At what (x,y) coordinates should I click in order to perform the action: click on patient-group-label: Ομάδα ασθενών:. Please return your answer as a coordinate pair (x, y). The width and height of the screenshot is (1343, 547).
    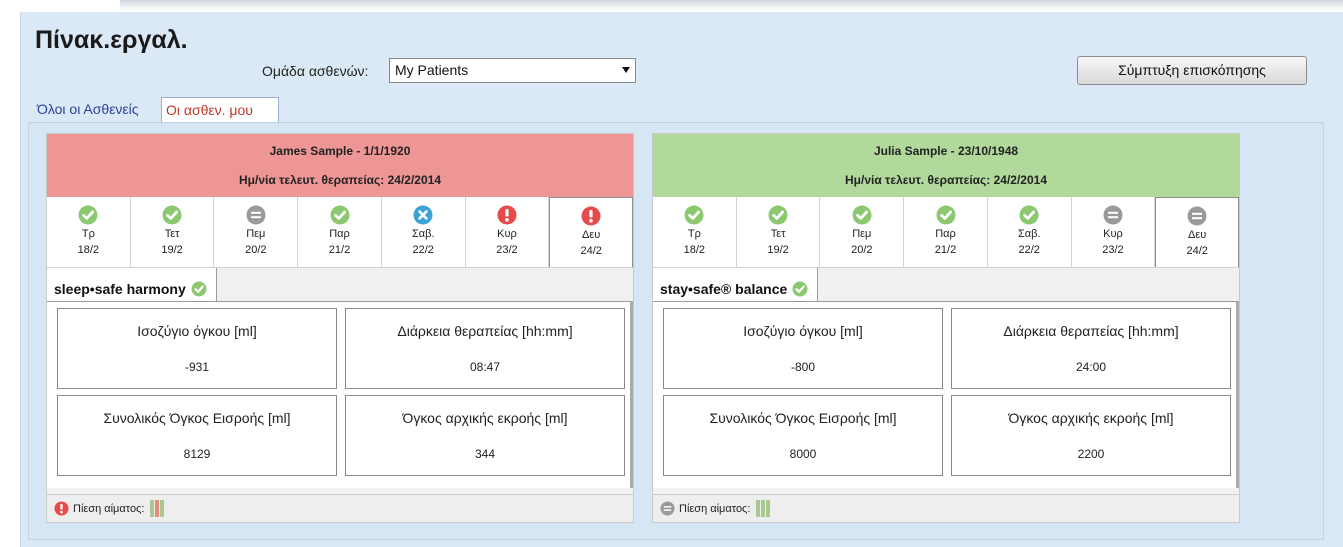
    Looking at the image, I should click on (315, 71).